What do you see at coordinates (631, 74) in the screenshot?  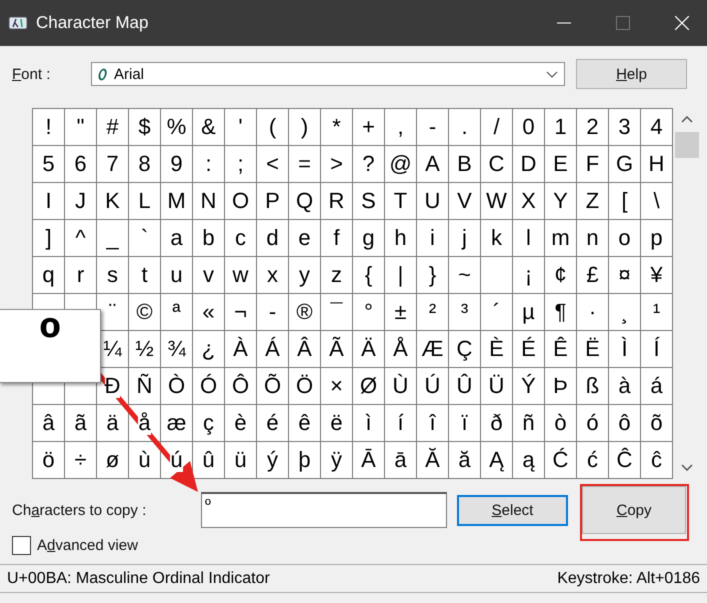 I see `help-button: Help` at bounding box center [631, 74].